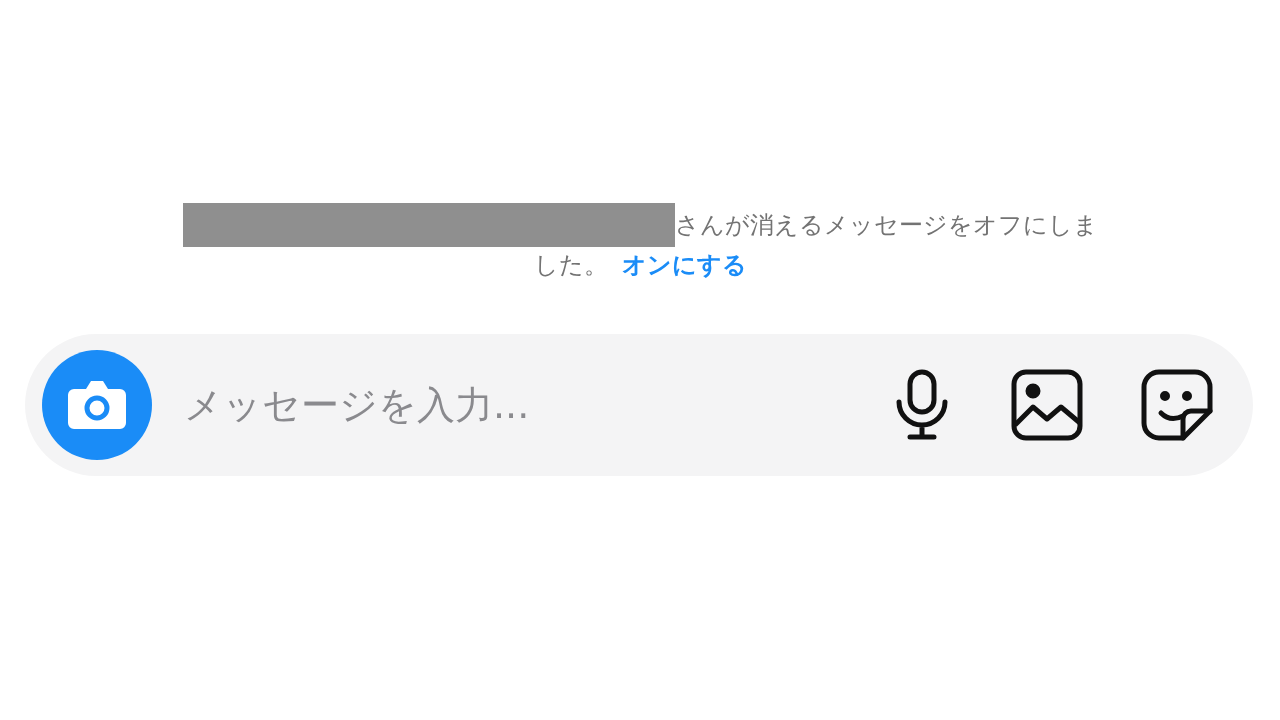 This screenshot has width=1280, height=720. I want to click on notice-text: した。, so click(570, 265).